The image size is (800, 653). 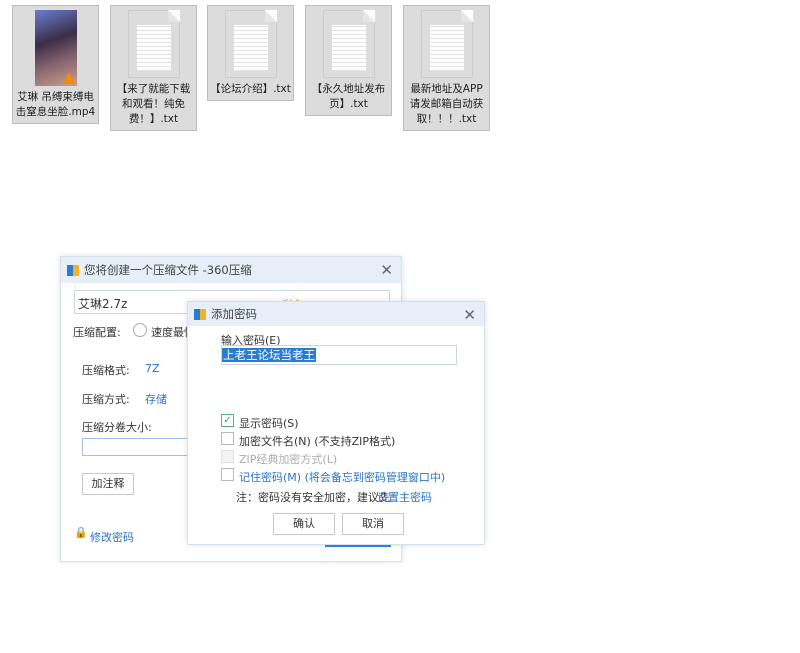 I want to click on password-input: 上老王论坛当老王, so click(x=339, y=355).